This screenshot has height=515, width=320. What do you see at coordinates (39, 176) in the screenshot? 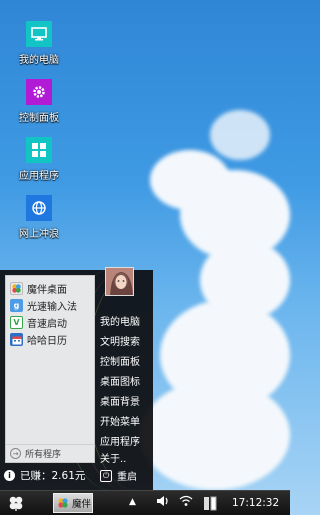
I see `desktop-icon-label: 应用程序` at bounding box center [39, 176].